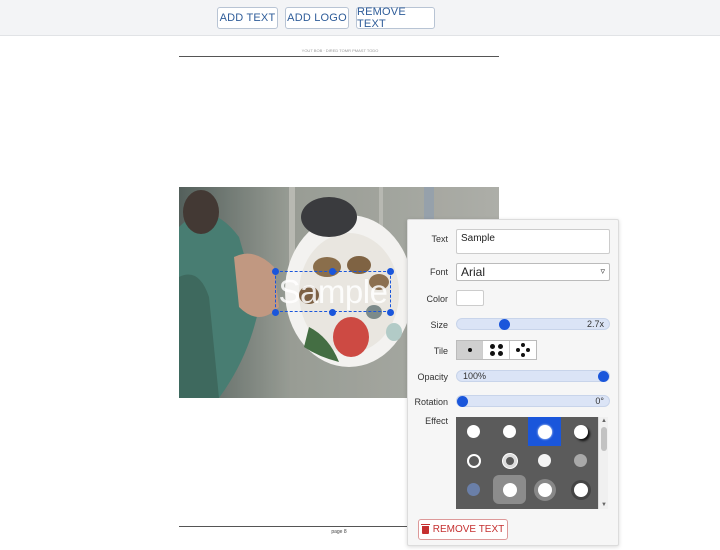 This screenshot has width=720, height=550. I want to click on effect-option-outline, so click(473, 460).